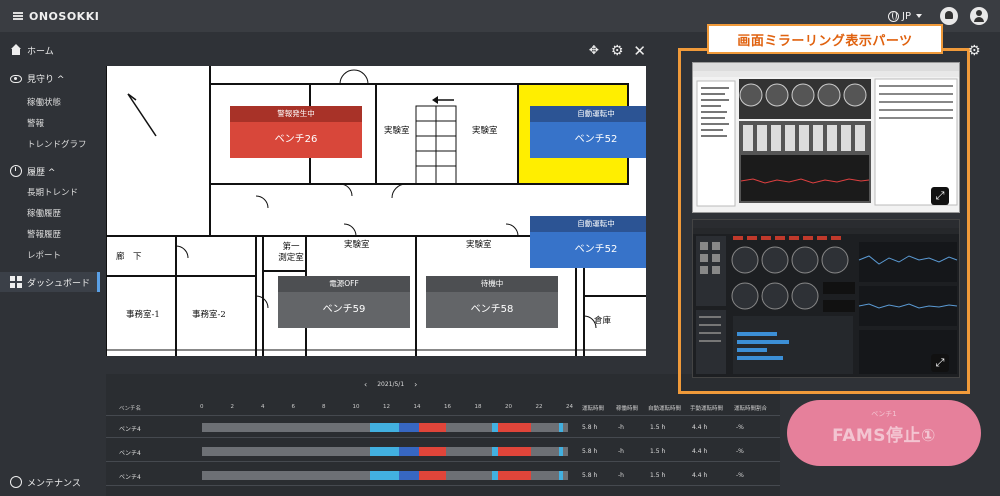 This screenshot has width=1000, height=496. I want to click on bench-name: ベンチ59, so click(344, 310).